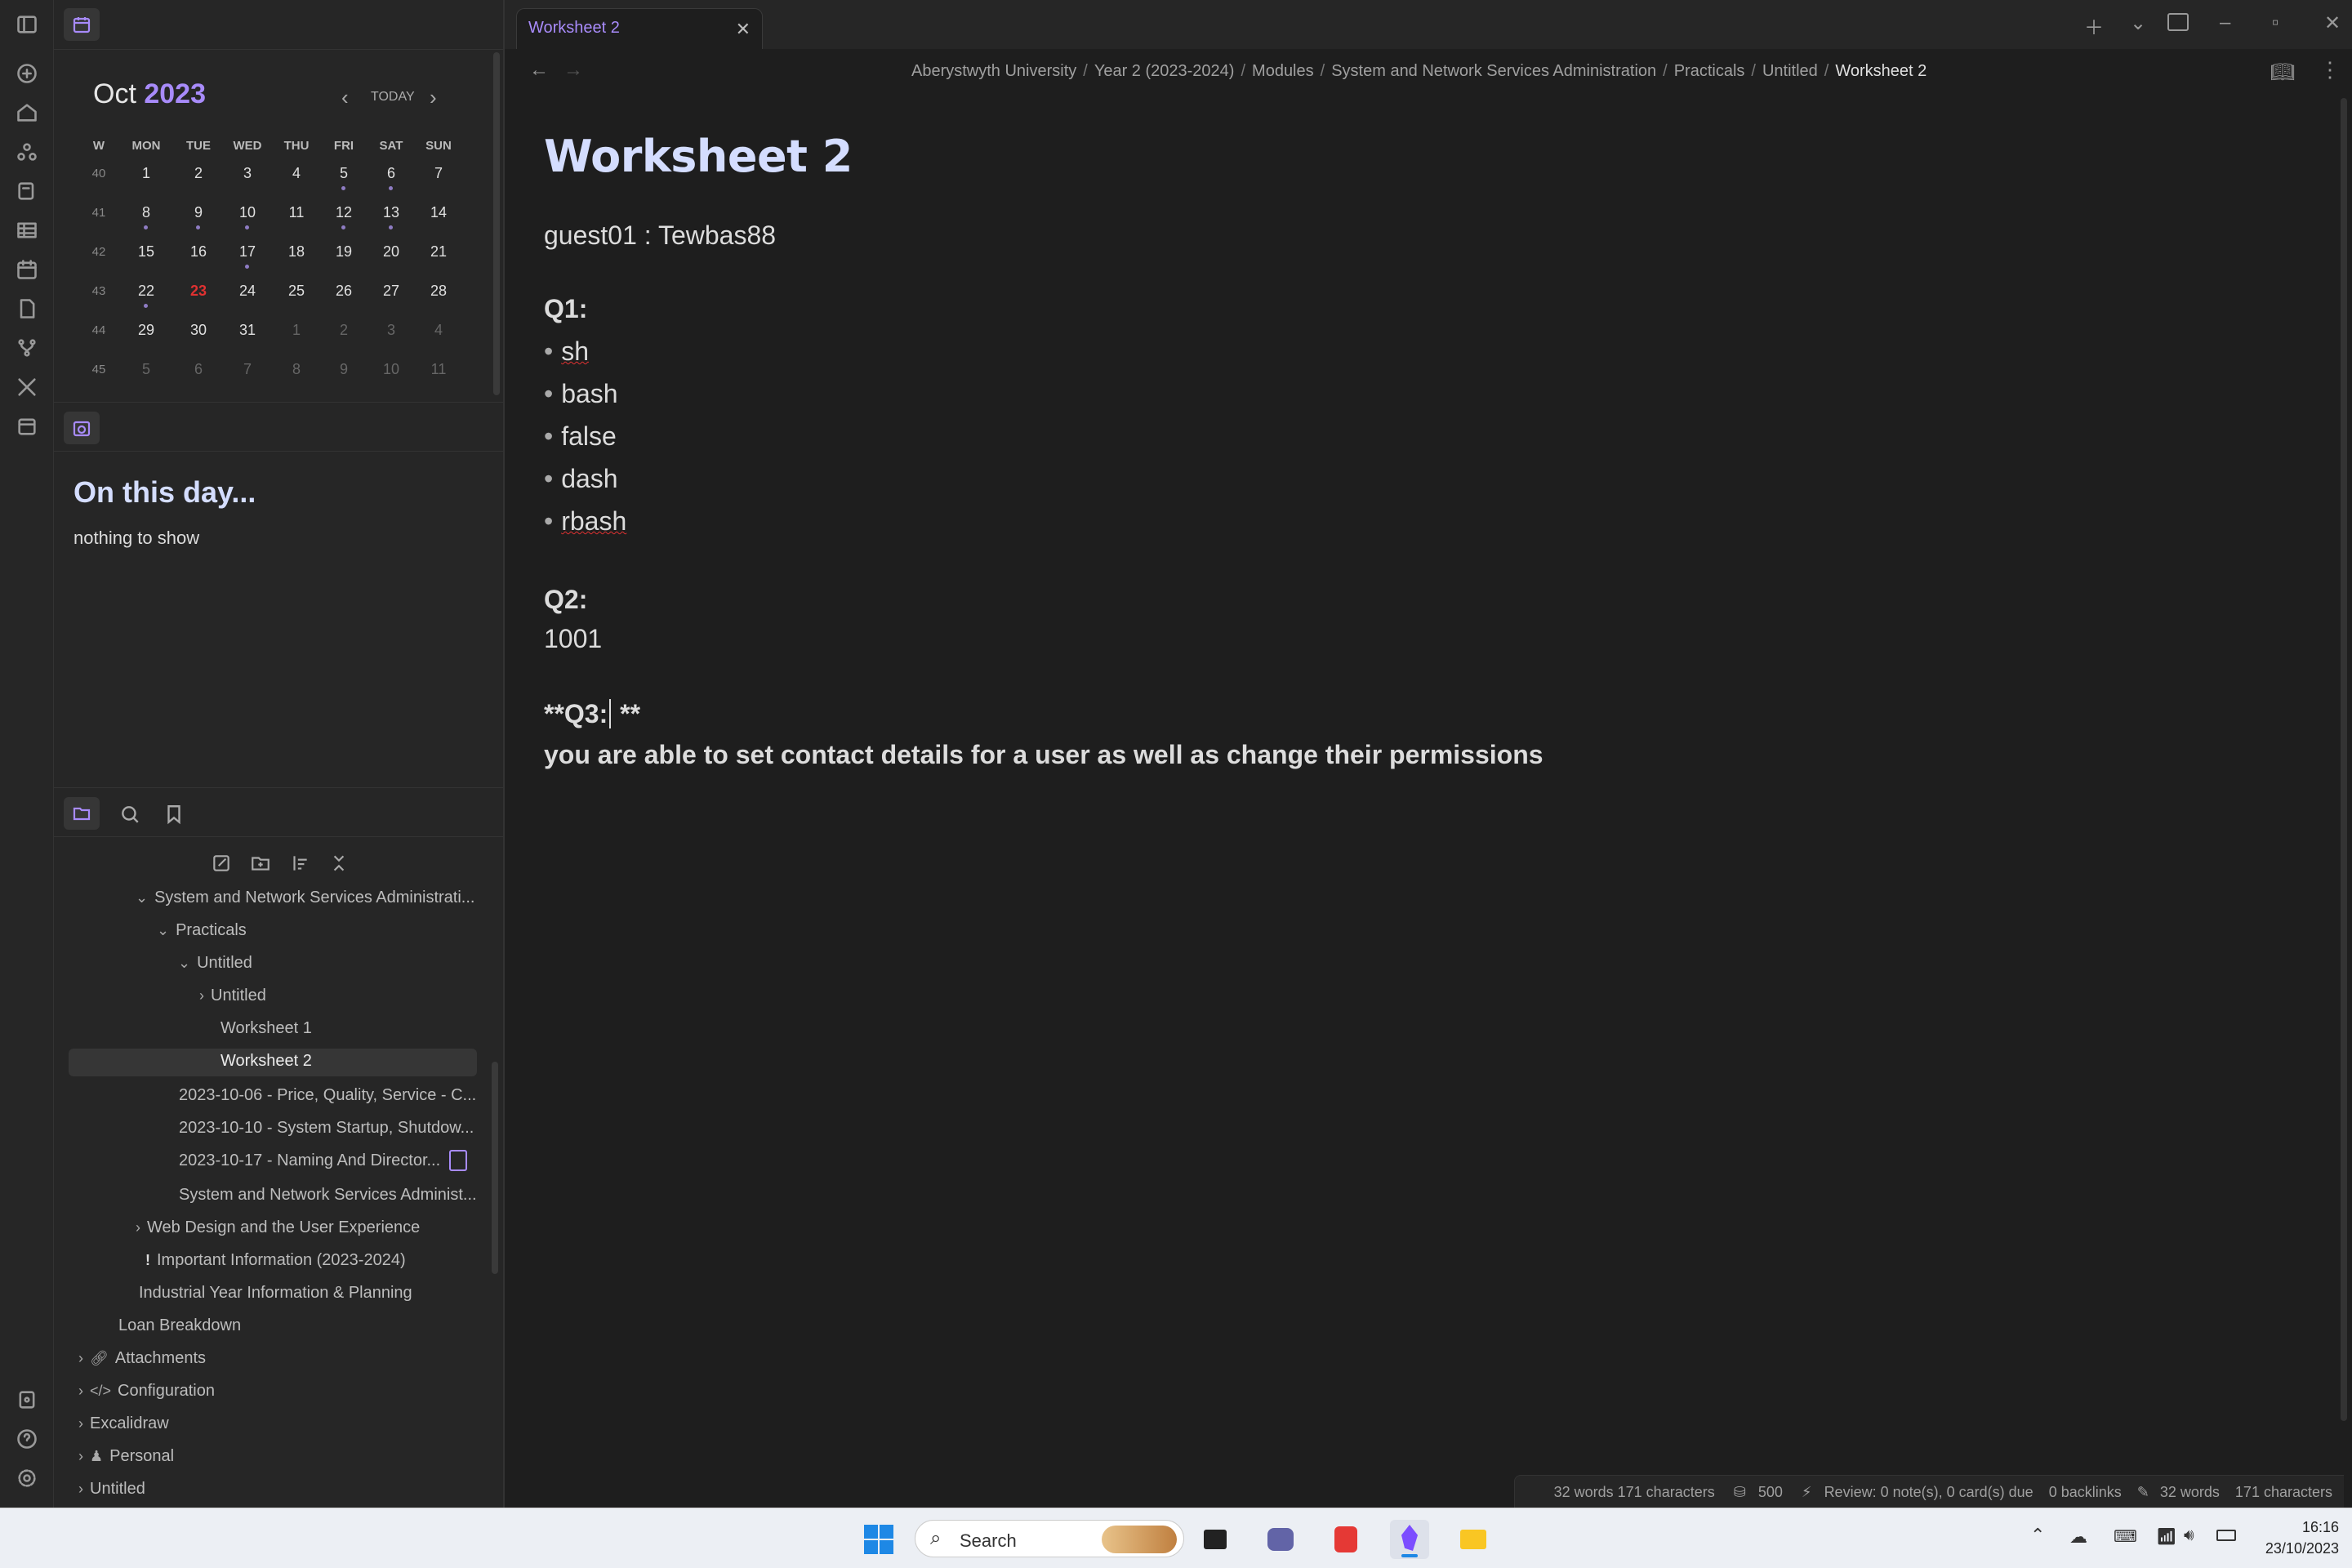 Image resolution: width=2352 pixels, height=1568 pixels. I want to click on editor-scrollbar, so click(2344, 759).